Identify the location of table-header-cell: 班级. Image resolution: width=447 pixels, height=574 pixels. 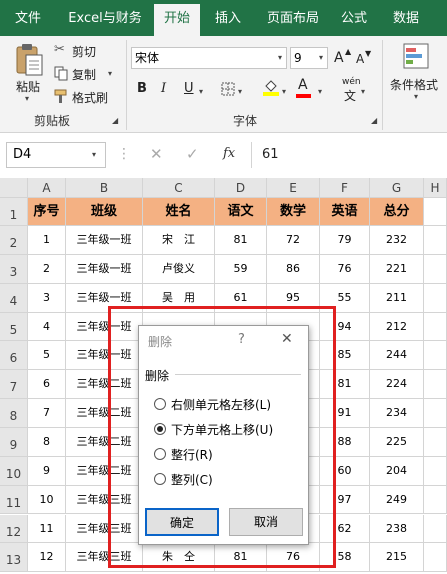
(104, 212).